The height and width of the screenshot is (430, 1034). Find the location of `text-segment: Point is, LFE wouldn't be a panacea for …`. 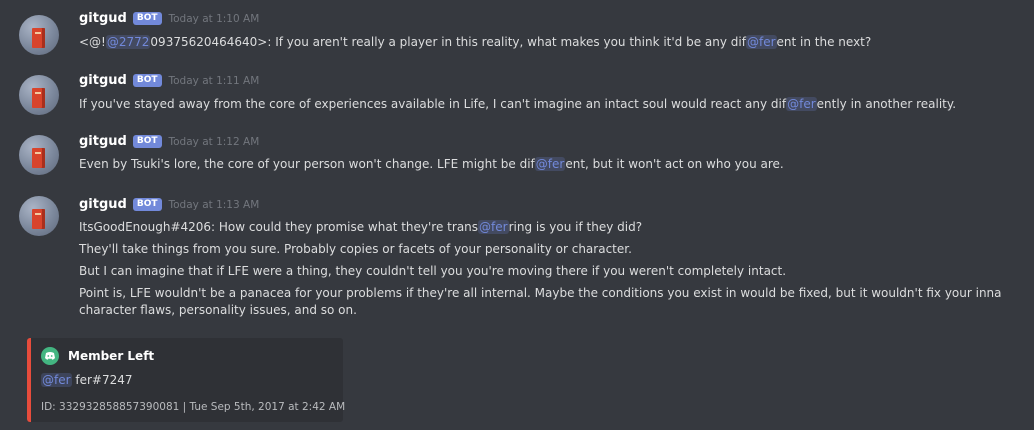

text-segment: Point is, LFE wouldn't be a panacea for … is located at coordinates (540, 293).